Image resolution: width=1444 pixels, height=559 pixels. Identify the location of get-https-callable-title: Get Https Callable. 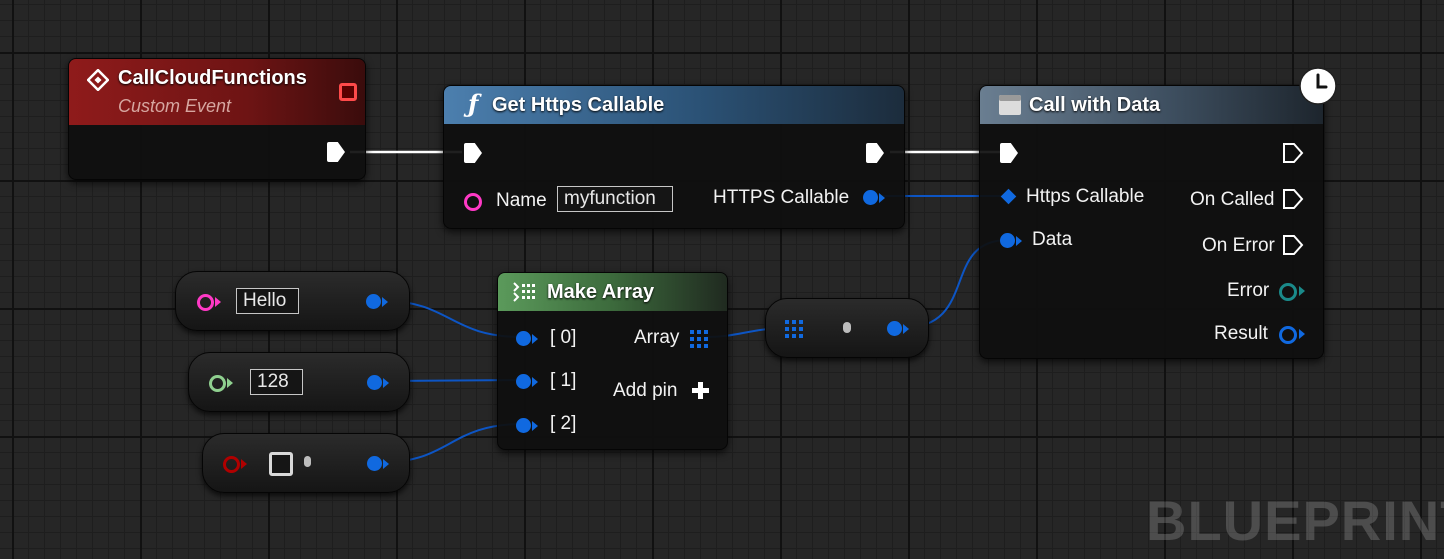
(578, 105).